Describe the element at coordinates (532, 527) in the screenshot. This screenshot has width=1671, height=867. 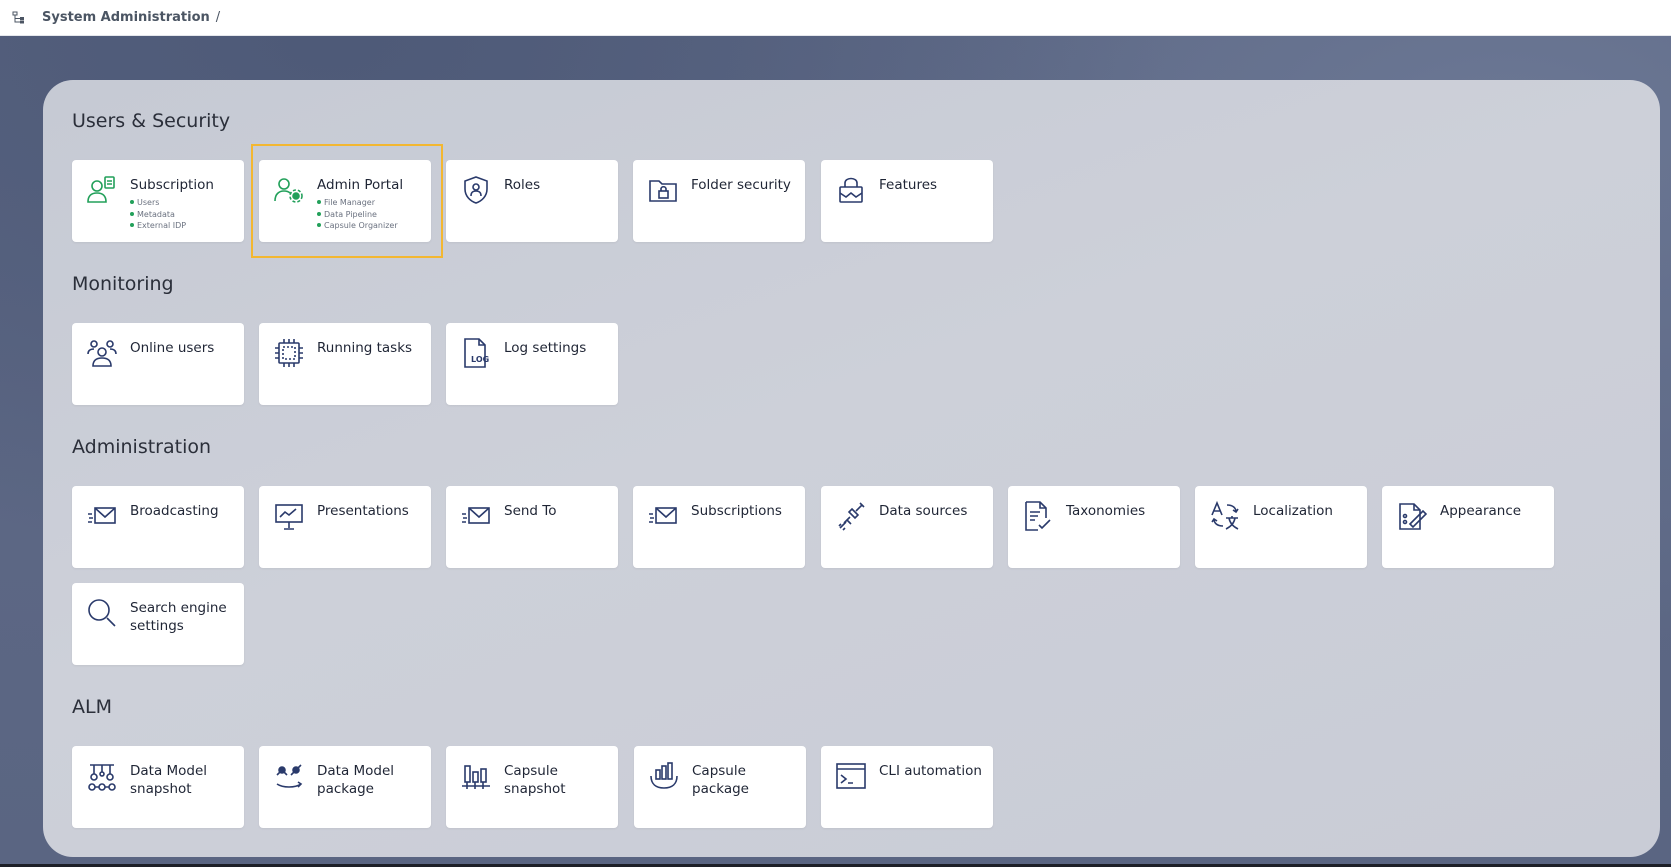
I see `tile-send-to: Send To` at that location.